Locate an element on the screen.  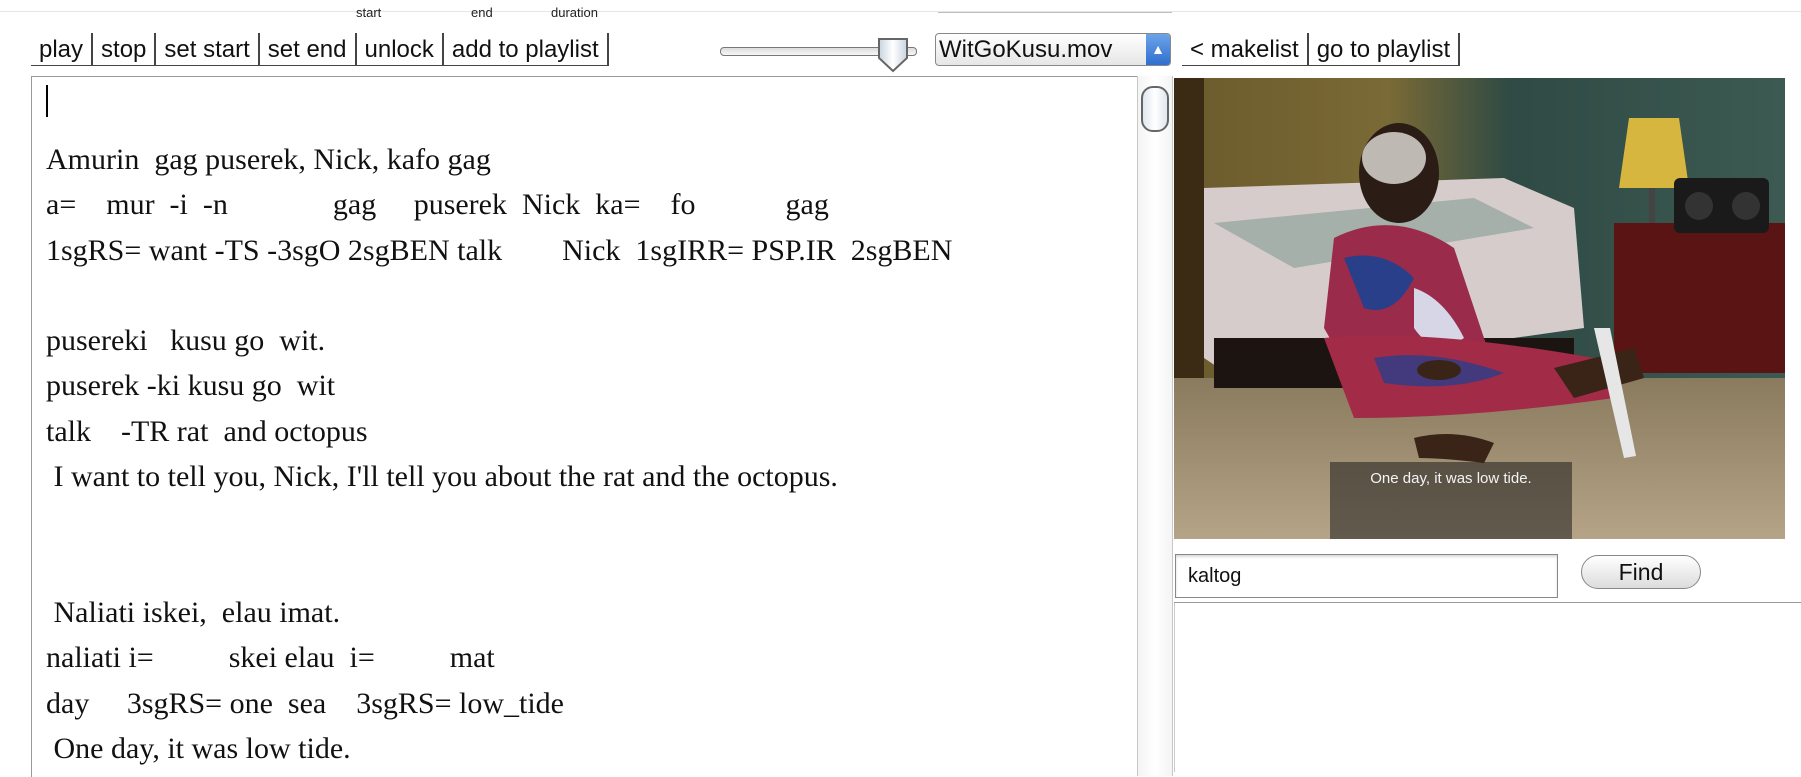
go-to-playlist-button: go to playlist is located at coordinates (1384, 49).